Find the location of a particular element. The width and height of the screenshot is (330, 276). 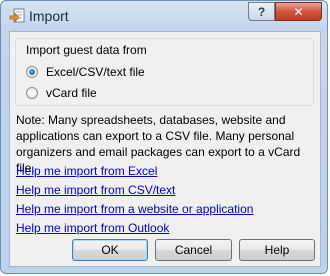

title-close-button: ✕ is located at coordinates (298, 11).